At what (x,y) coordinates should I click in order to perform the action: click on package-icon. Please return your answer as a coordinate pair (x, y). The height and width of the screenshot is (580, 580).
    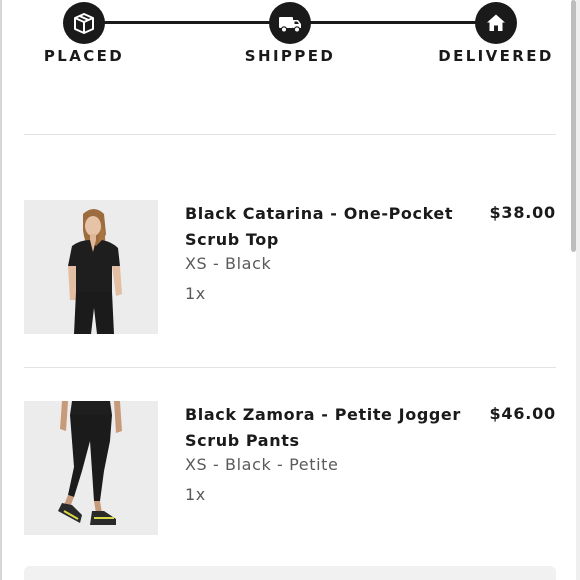
    Looking at the image, I should click on (84, 23).